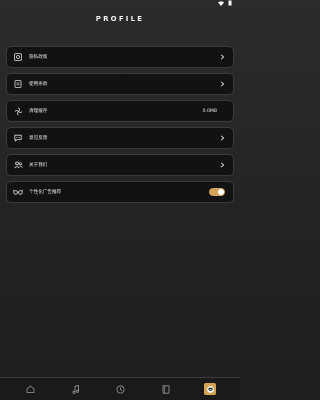 The height and width of the screenshot is (400, 320). Describe the element at coordinates (209, 111) in the screenshot. I see `cache-size-value: 0.0MB` at that location.